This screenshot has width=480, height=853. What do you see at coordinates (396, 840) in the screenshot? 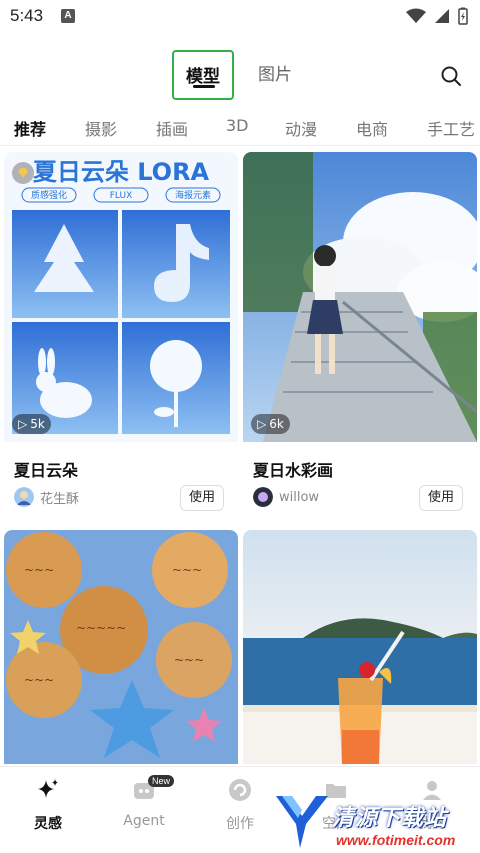
I see `watermark-url: www.fotimeit.com` at bounding box center [396, 840].